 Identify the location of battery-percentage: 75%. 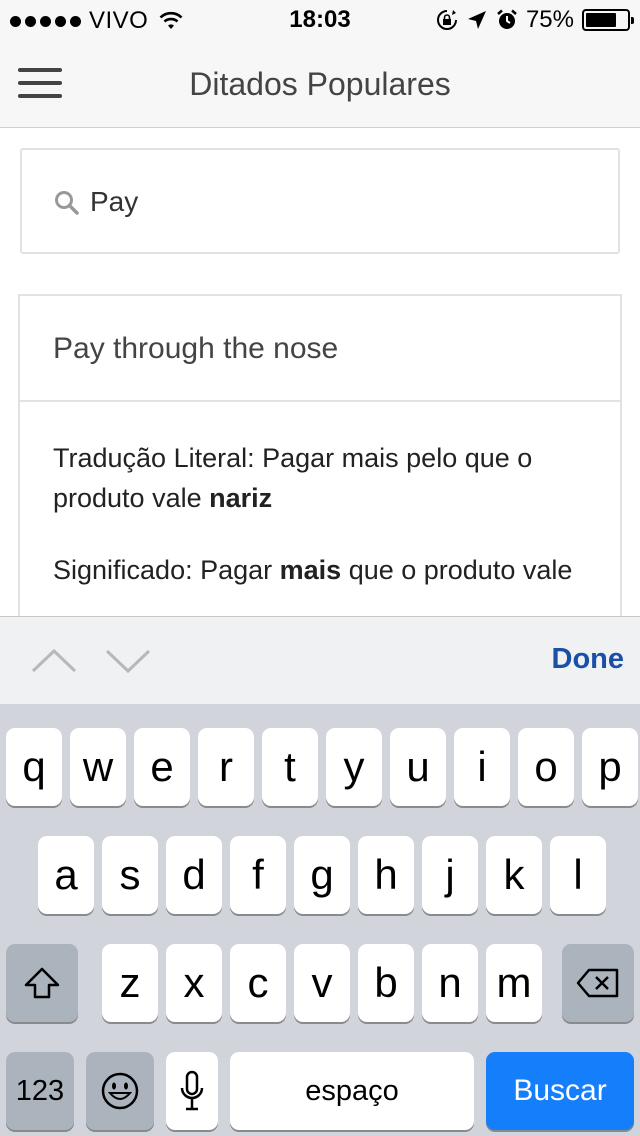
(549, 19).